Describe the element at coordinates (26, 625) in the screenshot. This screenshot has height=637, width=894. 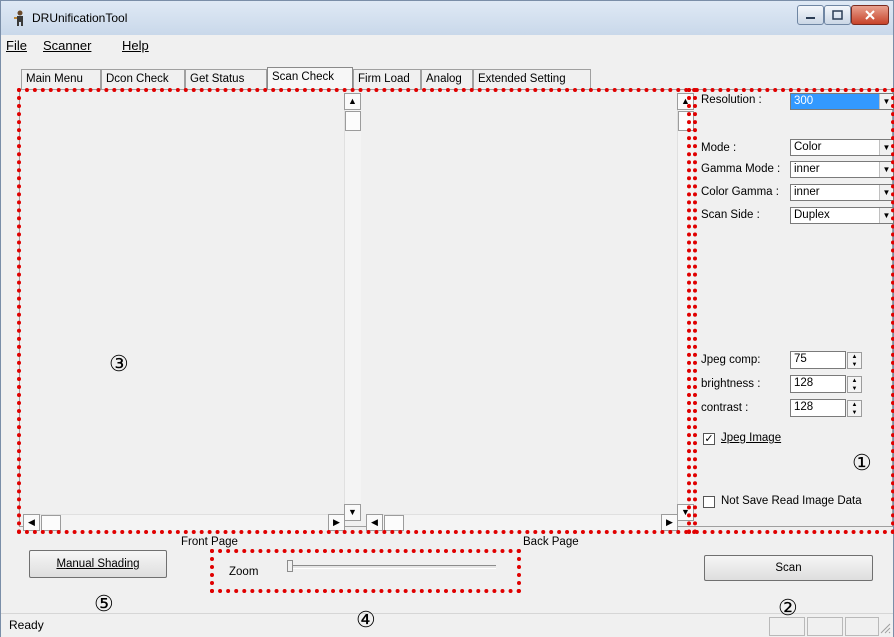
I see `status-text: Ready` at that location.